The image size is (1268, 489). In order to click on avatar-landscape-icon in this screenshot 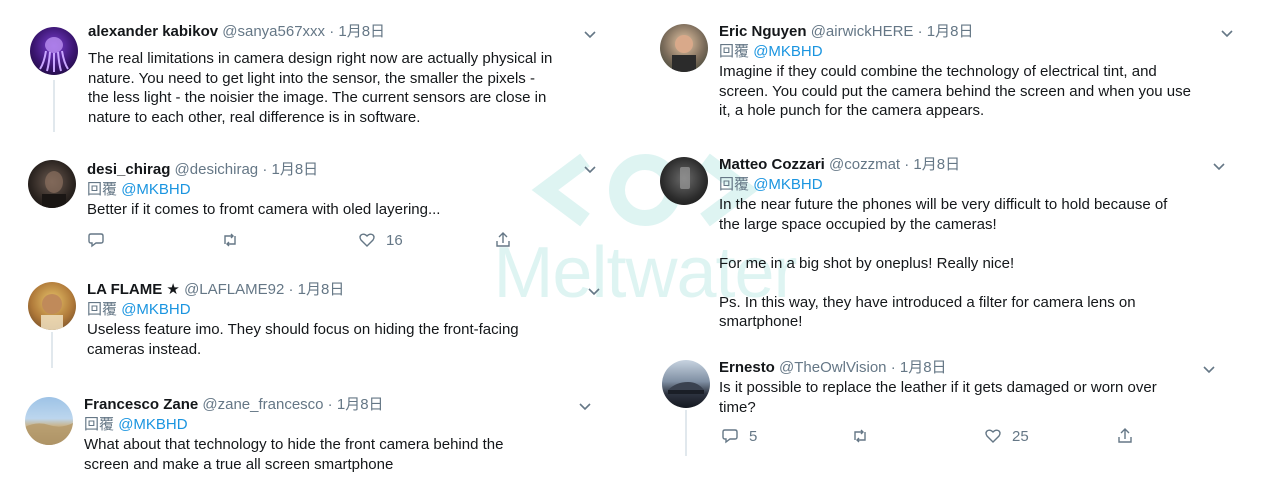, I will do `click(49, 434)`.